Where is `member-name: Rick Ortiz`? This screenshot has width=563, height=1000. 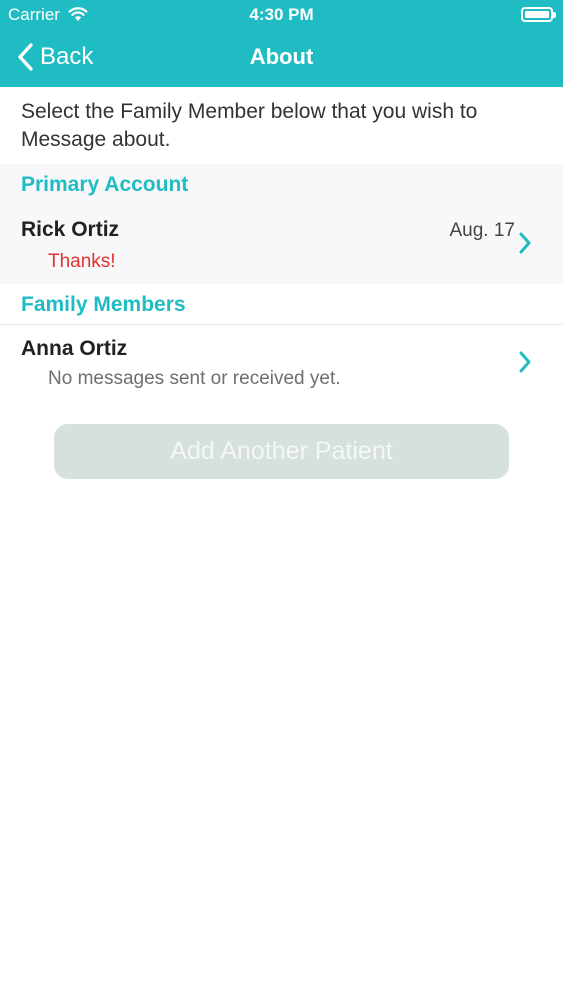 member-name: Rick Ortiz is located at coordinates (70, 229).